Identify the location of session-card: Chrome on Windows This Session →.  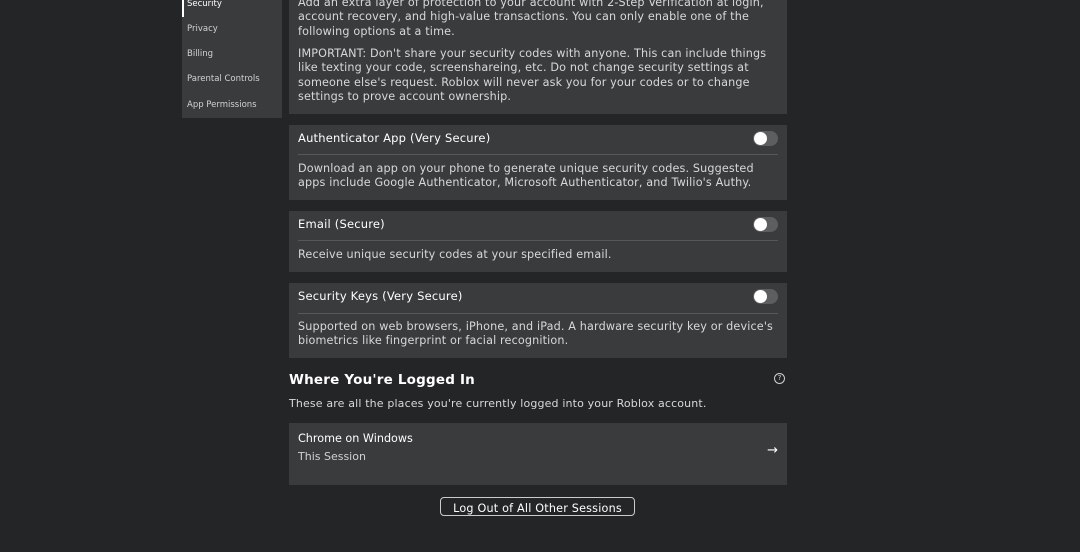
(538, 454).